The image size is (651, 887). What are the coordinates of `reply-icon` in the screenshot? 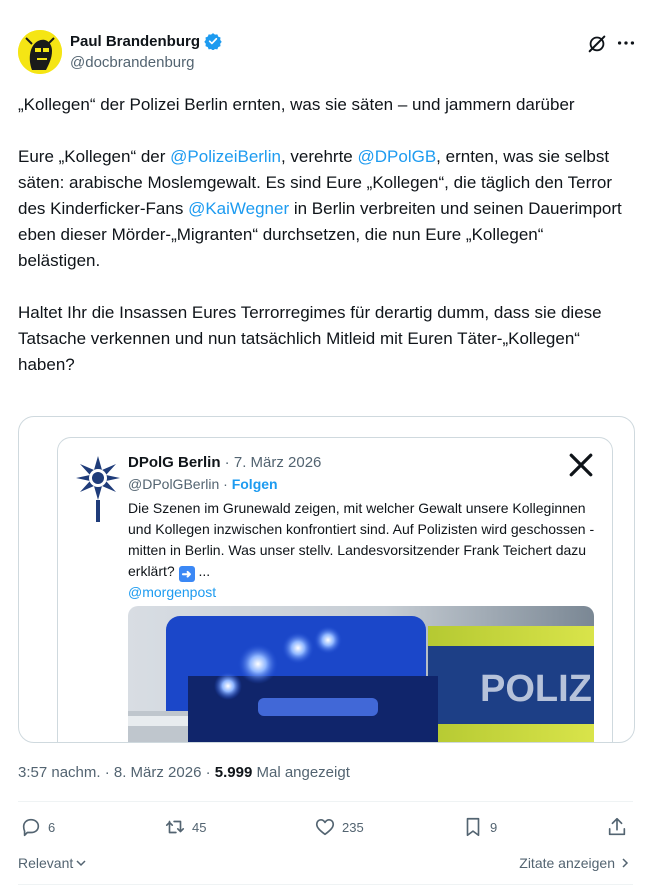 It's located at (31, 827).